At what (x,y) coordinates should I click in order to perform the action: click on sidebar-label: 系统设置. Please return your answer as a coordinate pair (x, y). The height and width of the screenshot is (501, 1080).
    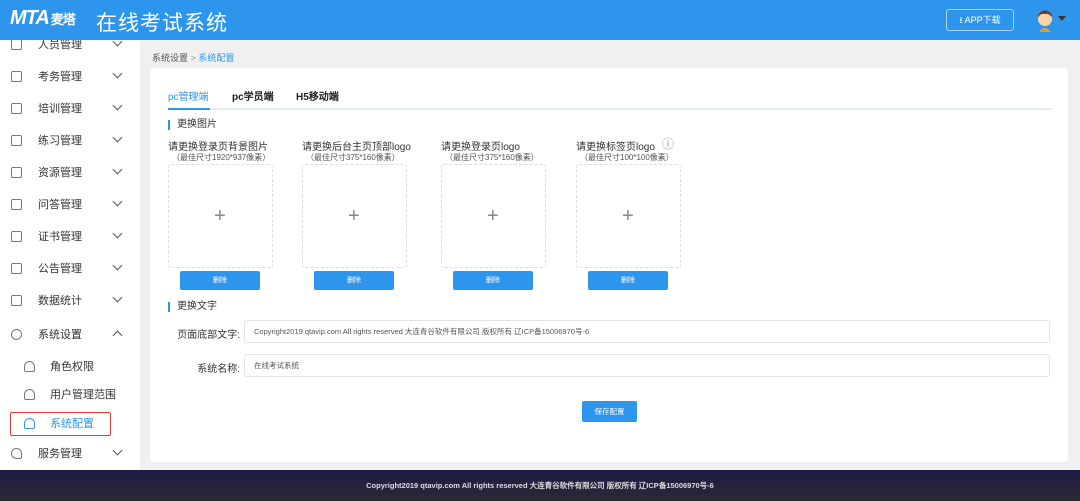
    Looking at the image, I should click on (60, 335).